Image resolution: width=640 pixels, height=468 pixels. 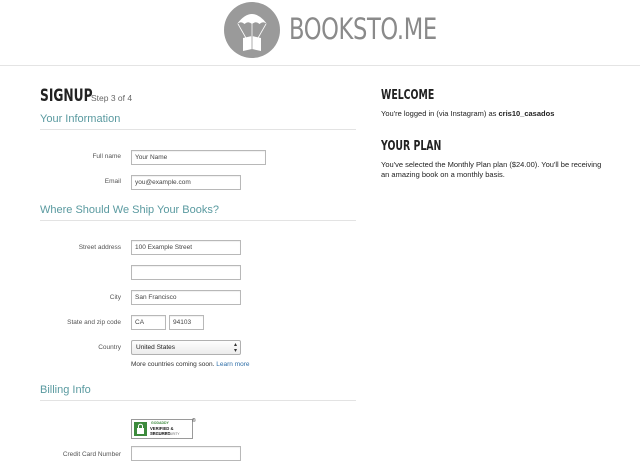 I want to click on signup-heading: SIGNUP Step 3 of 4, so click(x=86, y=96).